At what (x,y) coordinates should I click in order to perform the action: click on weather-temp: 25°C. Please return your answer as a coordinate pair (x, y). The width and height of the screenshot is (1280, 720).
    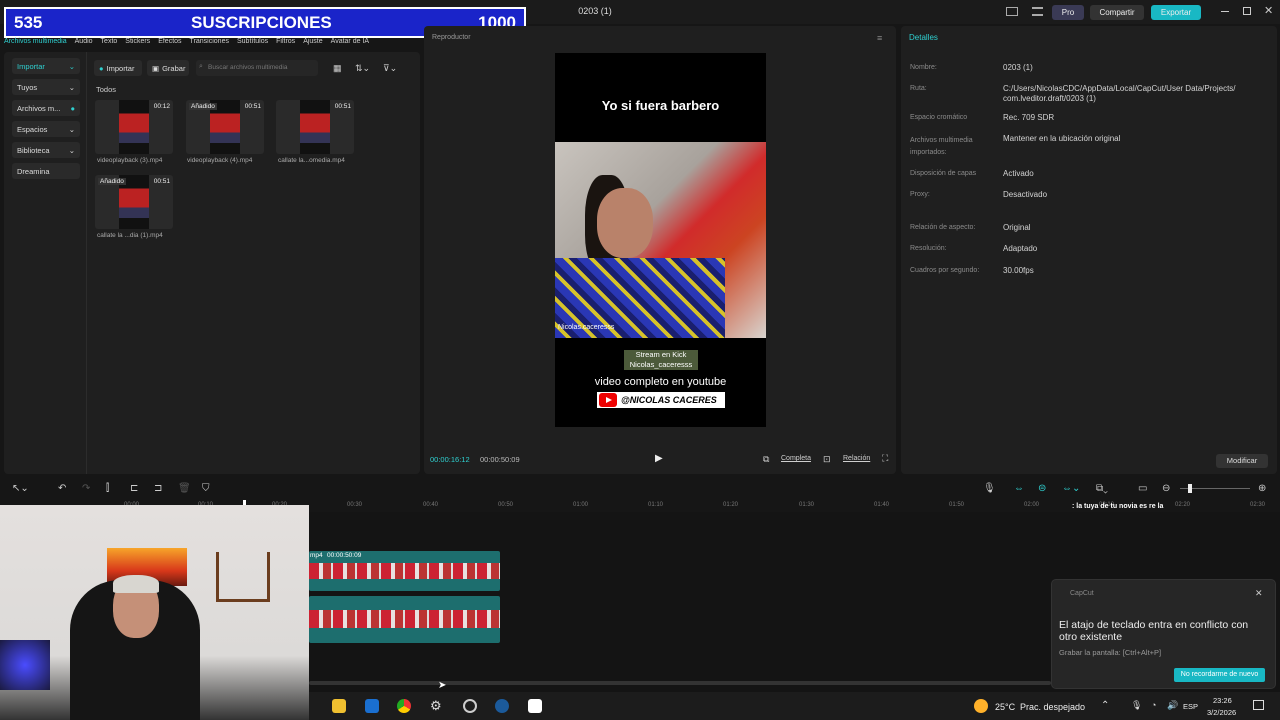
    Looking at the image, I should click on (1005, 707).